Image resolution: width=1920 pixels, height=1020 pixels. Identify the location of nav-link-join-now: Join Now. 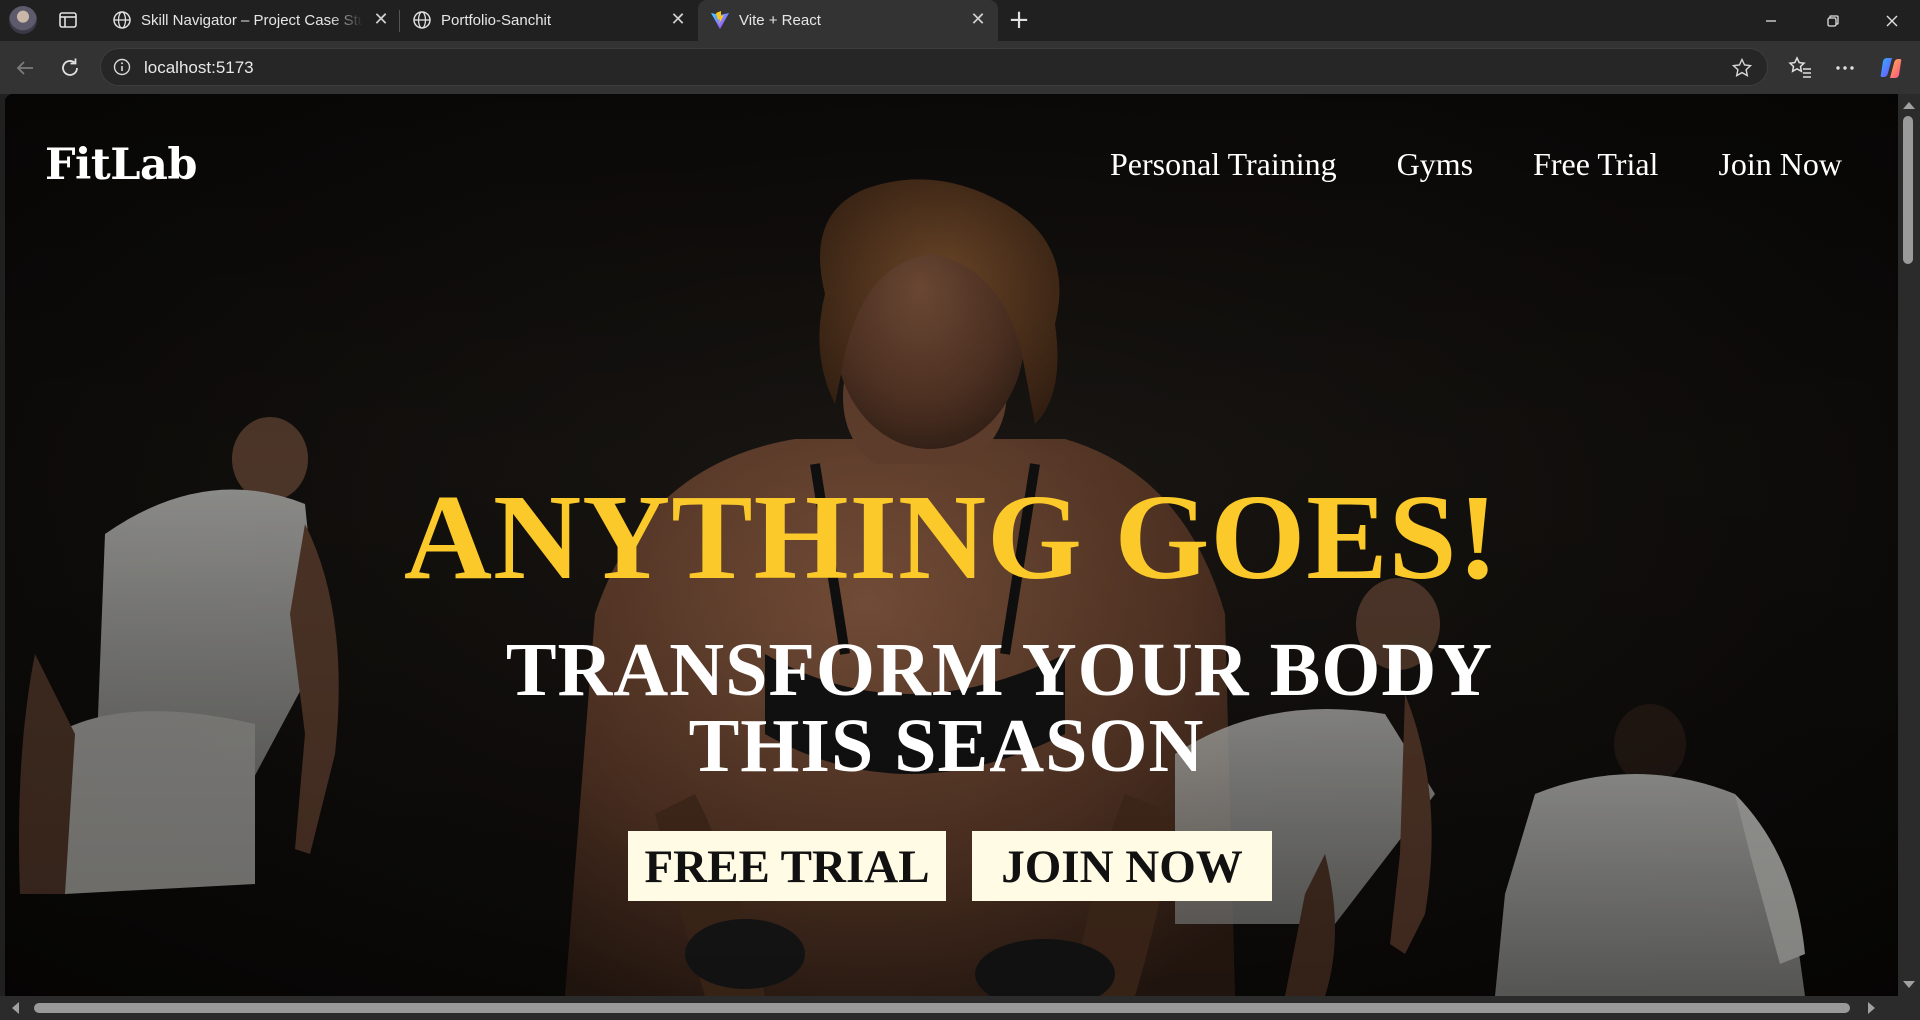
(1780, 164).